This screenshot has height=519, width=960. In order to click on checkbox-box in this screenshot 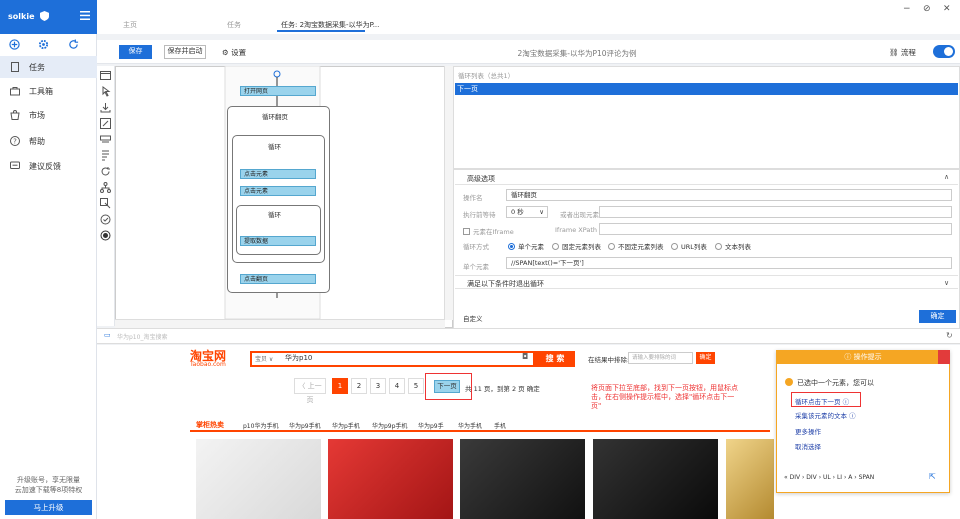, I will do `click(466, 231)`.